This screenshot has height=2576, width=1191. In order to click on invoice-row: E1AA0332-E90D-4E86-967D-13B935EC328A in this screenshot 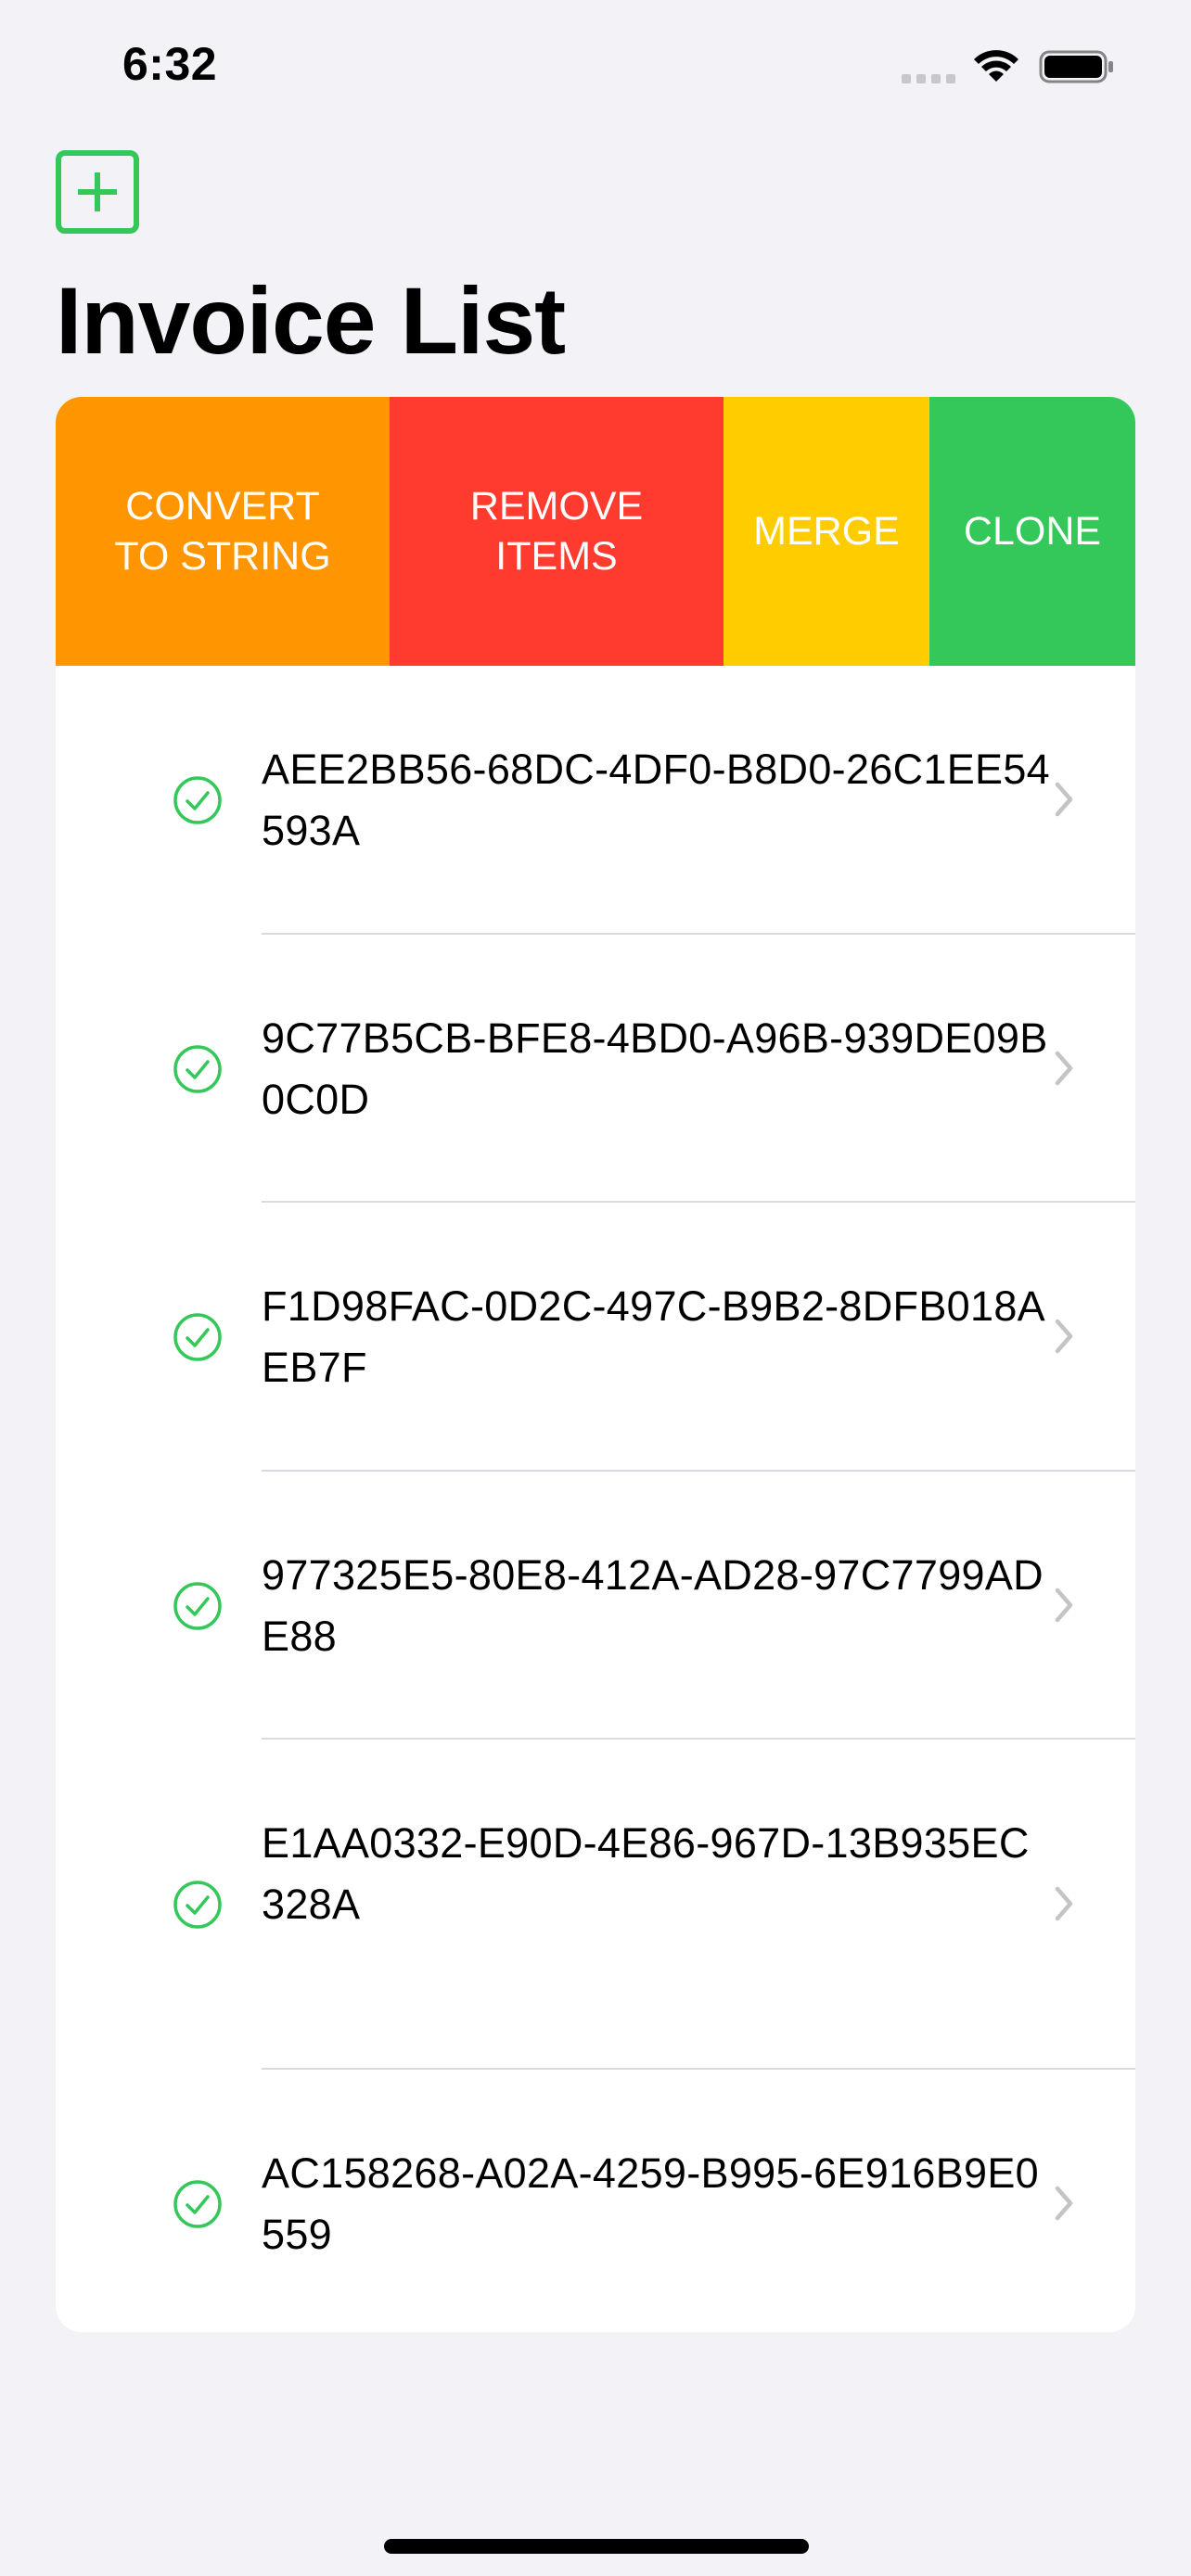, I will do `click(595, 1905)`.